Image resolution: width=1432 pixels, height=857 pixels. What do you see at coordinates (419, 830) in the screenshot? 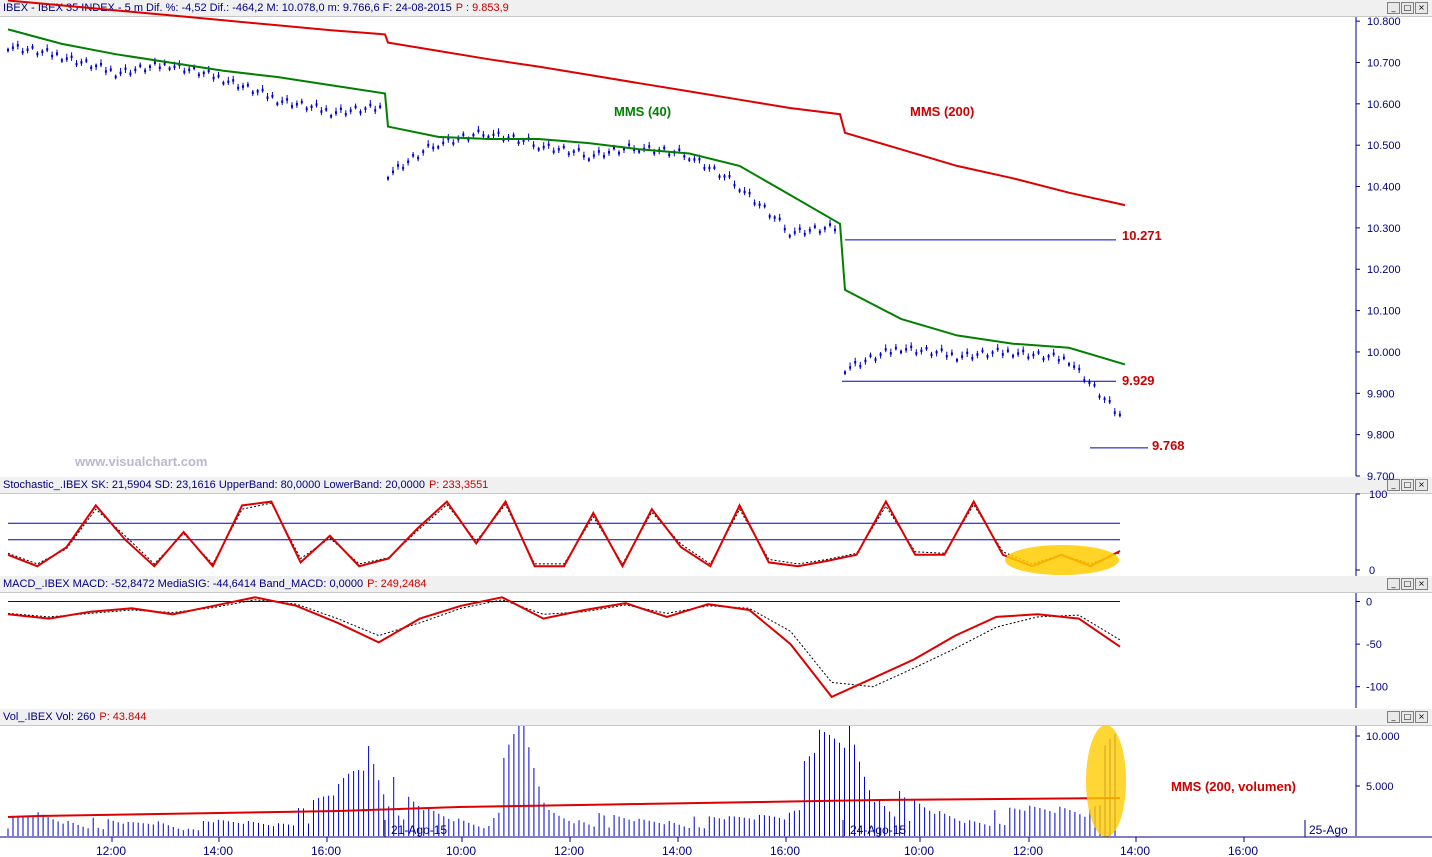
I see `date-label-1: 21-Ago-15` at bounding box center [419, 830].